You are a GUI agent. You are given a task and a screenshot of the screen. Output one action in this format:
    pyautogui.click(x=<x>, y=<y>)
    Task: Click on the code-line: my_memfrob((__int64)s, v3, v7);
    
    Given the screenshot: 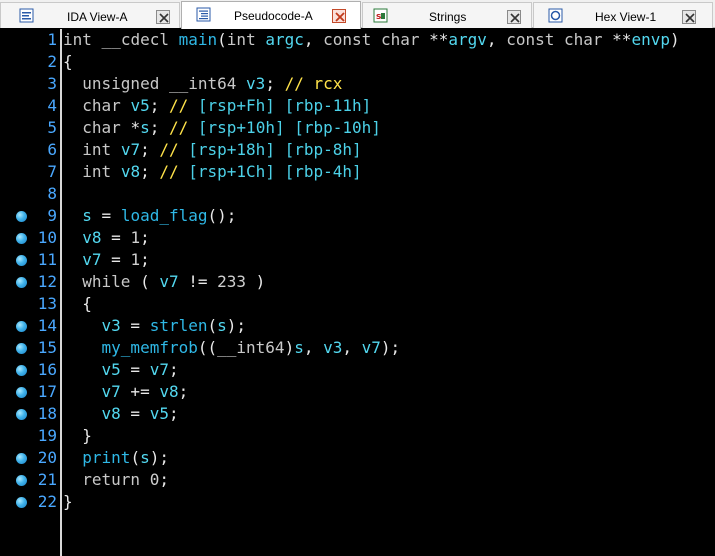 What is the action you would take?
    pyautogui.click(x=232, y=348)
    